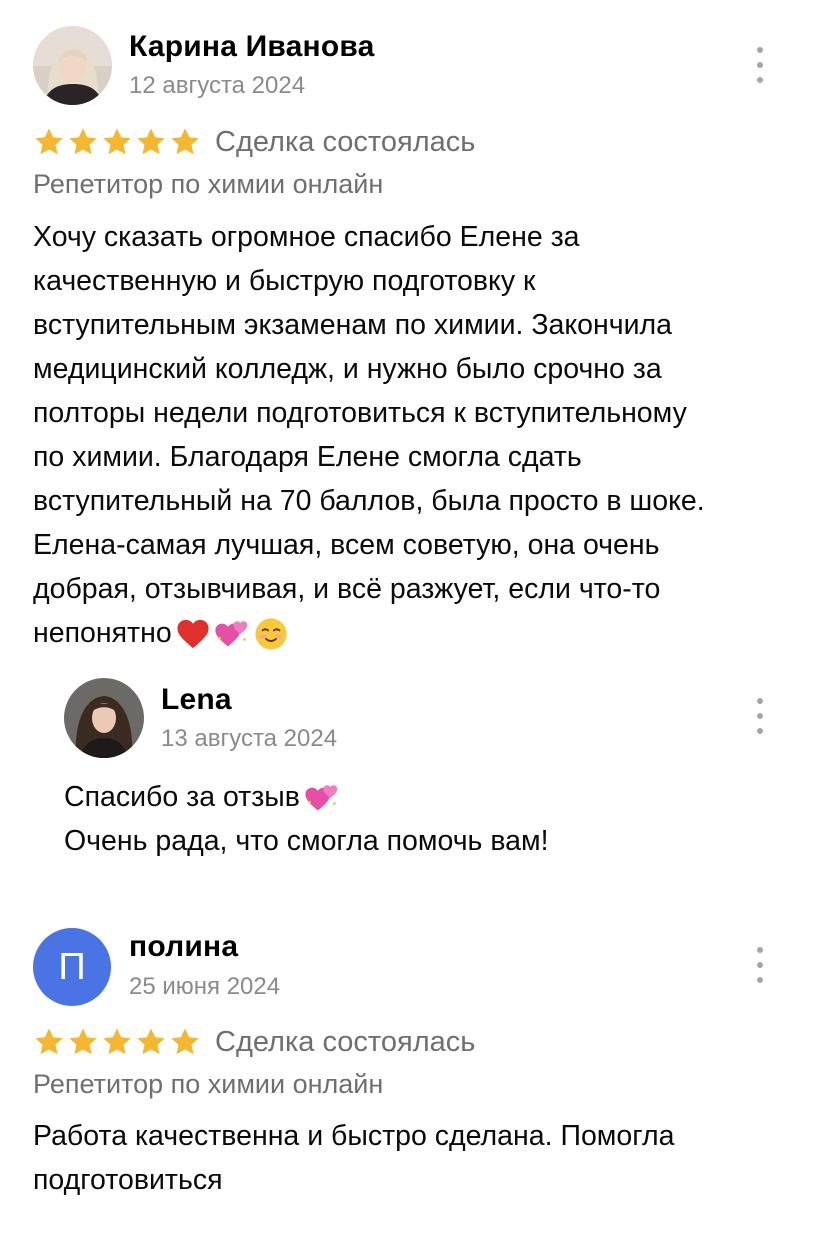 The width and height of the screenshot is (827, 1237). I want to click on reply-text-line: Спасибо за отзыв, so click(182, 797).